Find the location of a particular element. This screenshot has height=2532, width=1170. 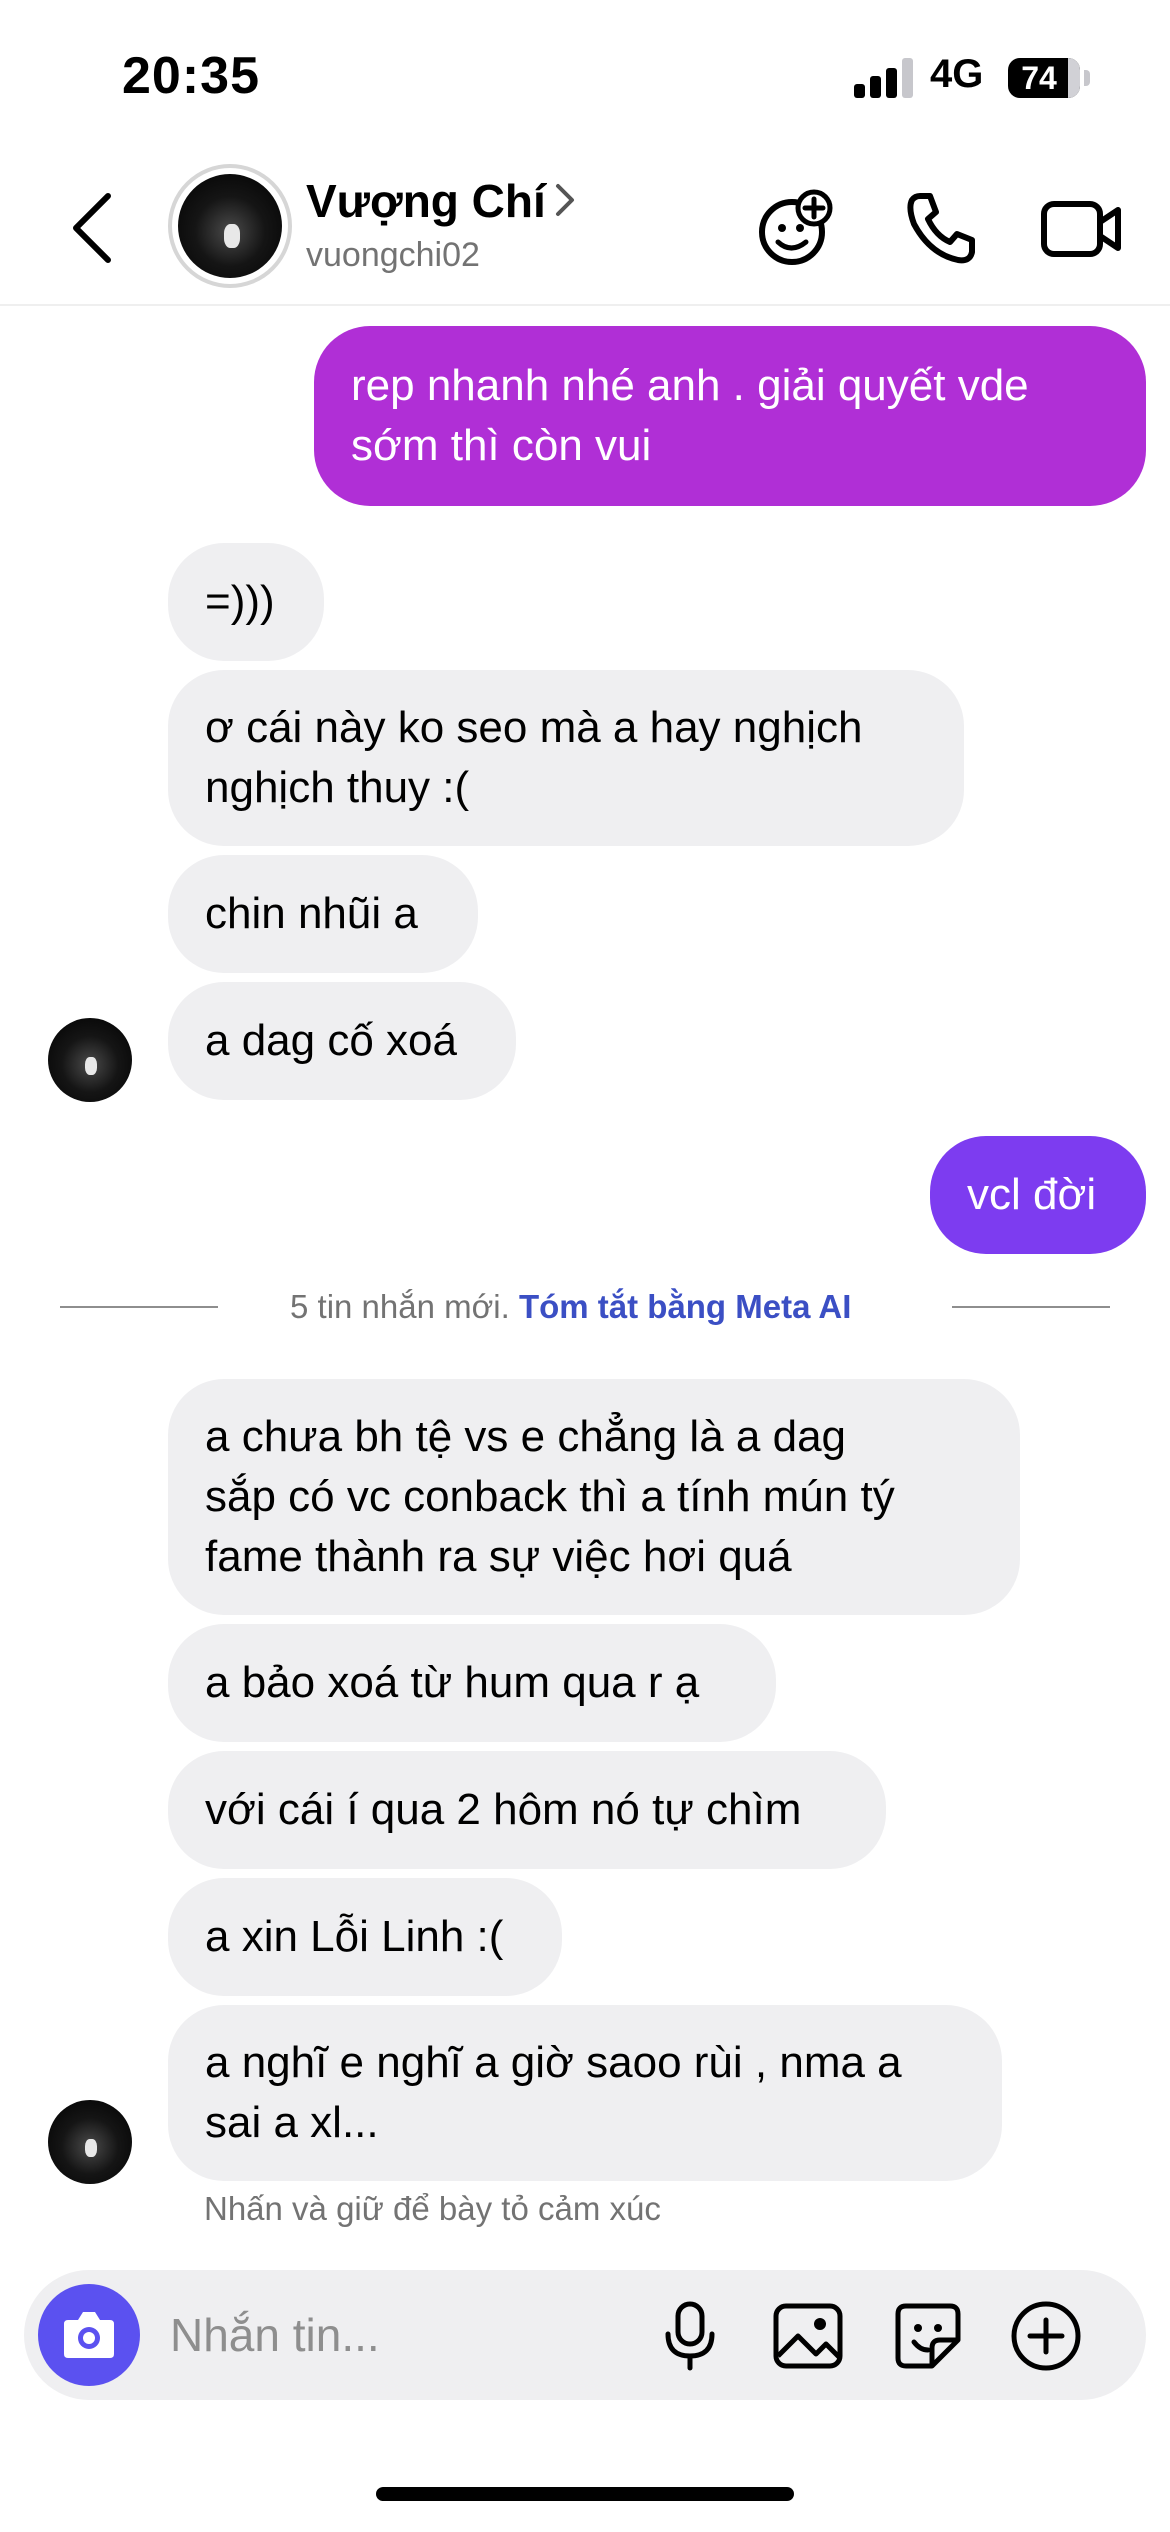

message-bubble-incoming: với cái í qua 2 hôm nó tự chìm is located at coordinates (527, 1810).